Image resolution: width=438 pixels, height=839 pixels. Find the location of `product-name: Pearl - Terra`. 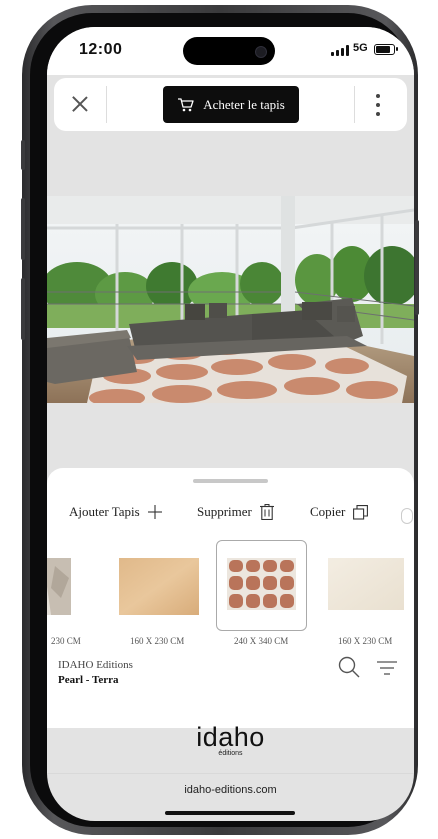

product-name: Pearl - Terra is located at coordinates (88, 680).